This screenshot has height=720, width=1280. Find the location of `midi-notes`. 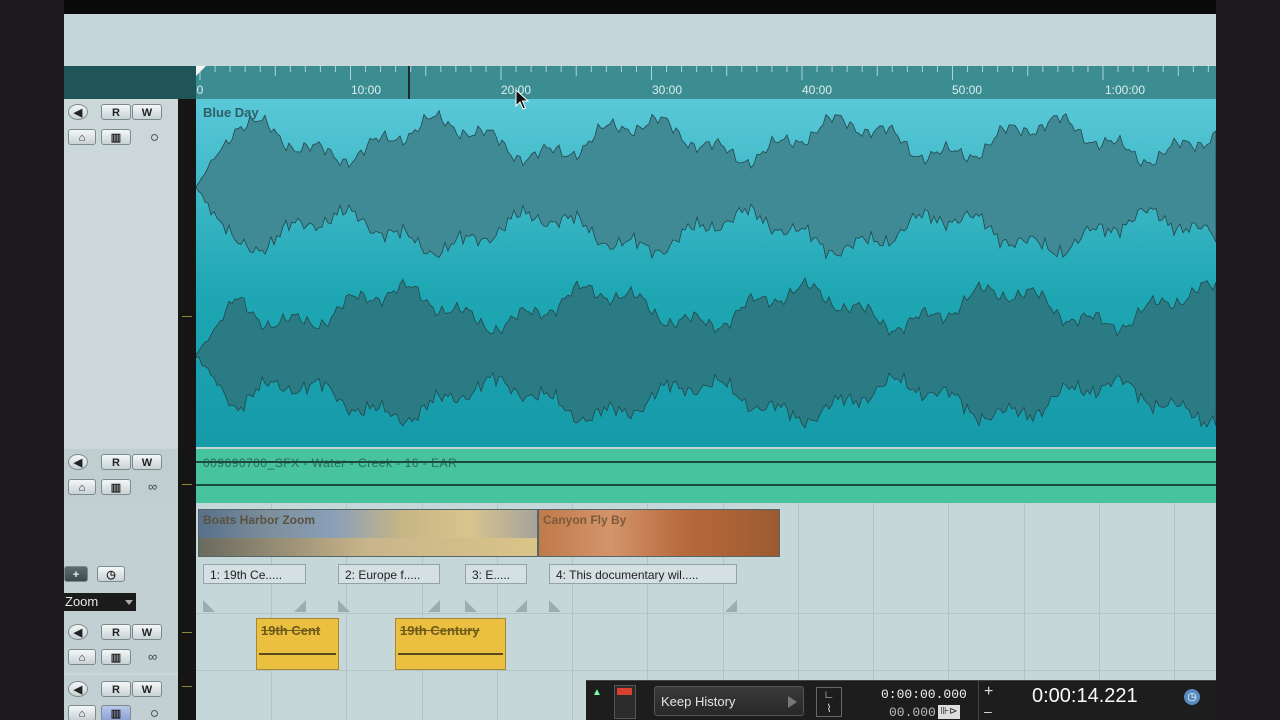

midi-notes is located at coordinates (450, 654).